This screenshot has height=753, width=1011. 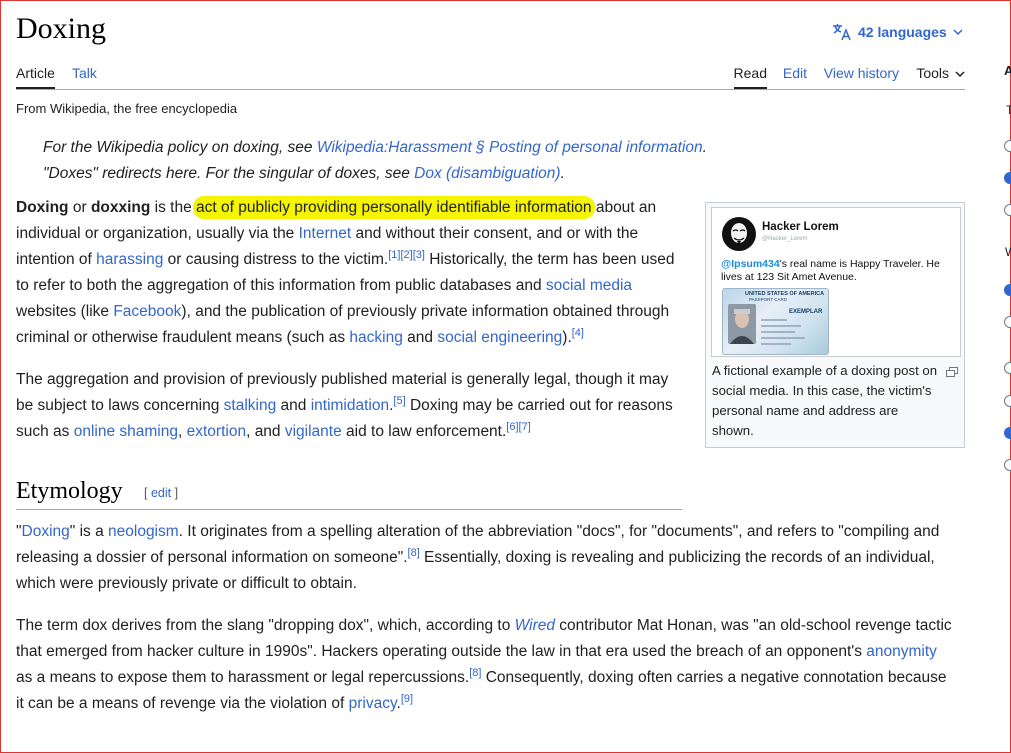 What do you see at coordinates (419, 255) in the screenshot?
I see `ref-3: [3]` at bounding box center [419, 255].